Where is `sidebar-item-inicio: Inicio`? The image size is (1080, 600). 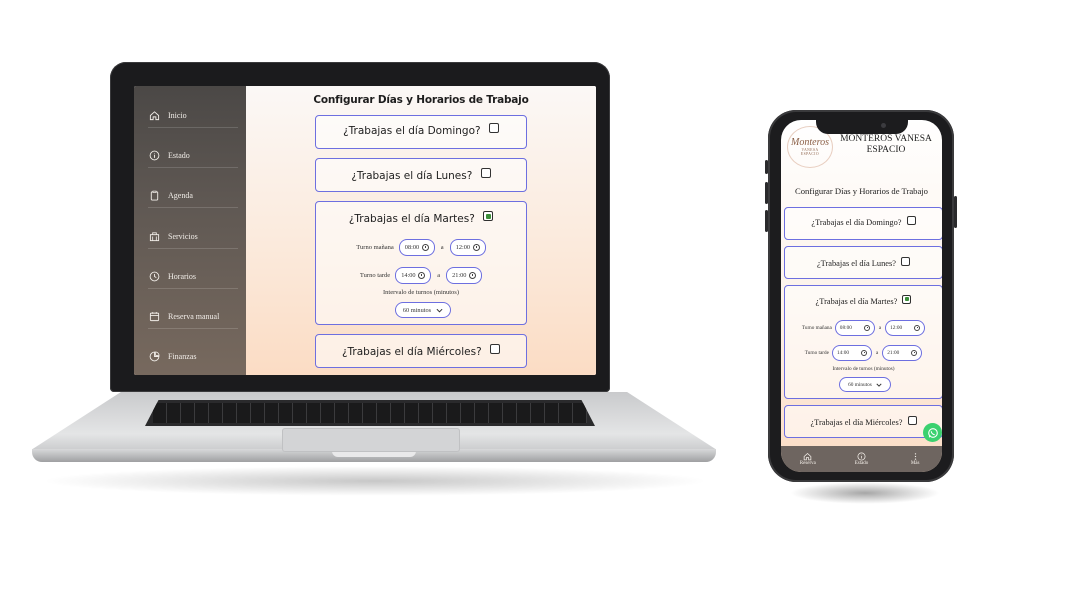 sidebar-item-inicio: Inicio is located at coordinates (193, 115).